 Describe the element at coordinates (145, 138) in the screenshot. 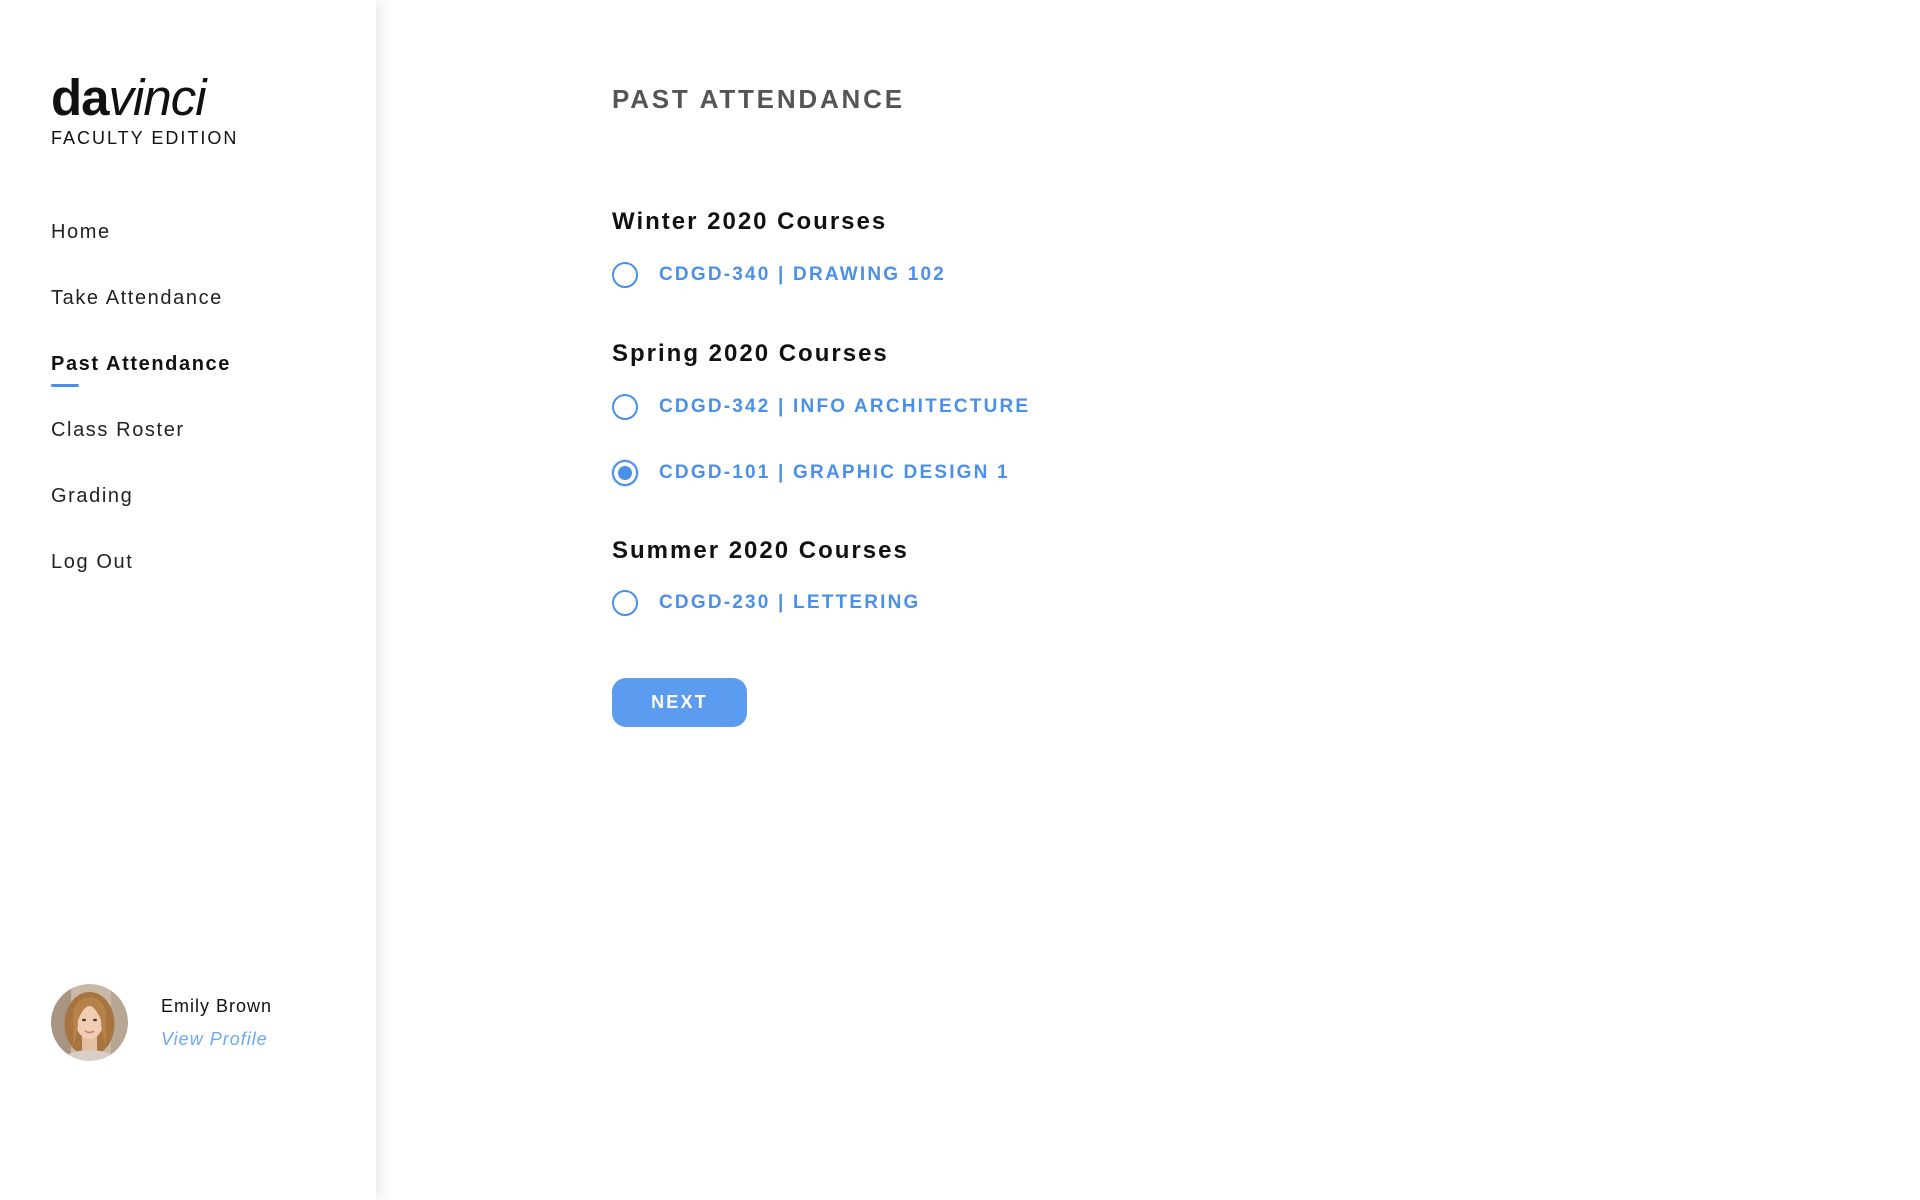

I see `brand-edition: FACULTY EDITION` at that location.